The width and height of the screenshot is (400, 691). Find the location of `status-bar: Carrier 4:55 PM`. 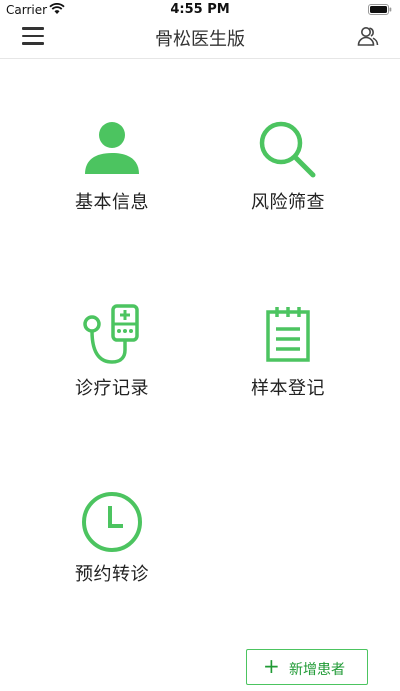

status-bar: Carrier 4:55 PM is located at coordinates (200, 10).